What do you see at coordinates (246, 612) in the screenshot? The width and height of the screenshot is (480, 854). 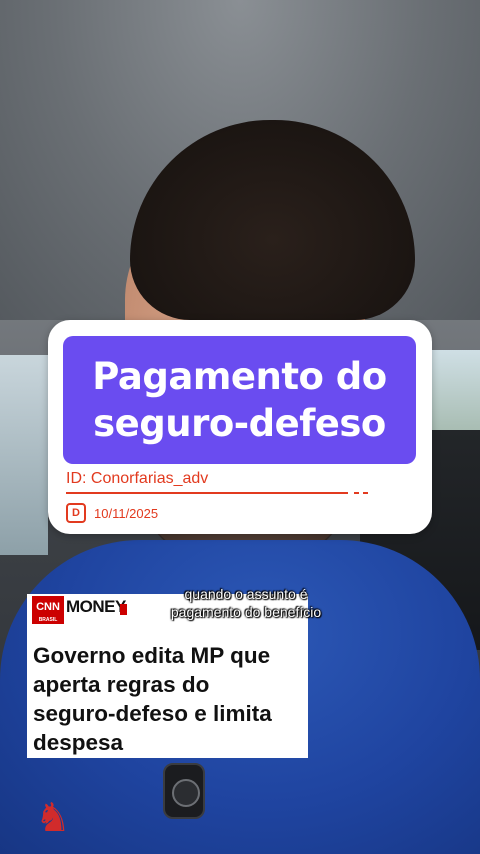 I see `caption-line-2: pagamento do benefício` at bounding box center [246, 612].